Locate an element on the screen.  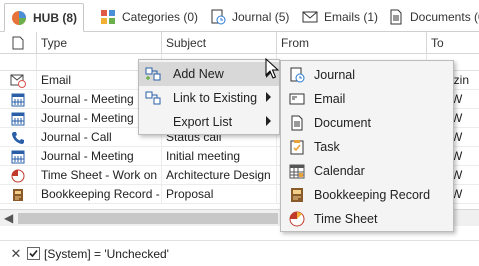
filter-status-bar: ✕ [System] = 'Unchecked' is located at coordinates (239, 253).